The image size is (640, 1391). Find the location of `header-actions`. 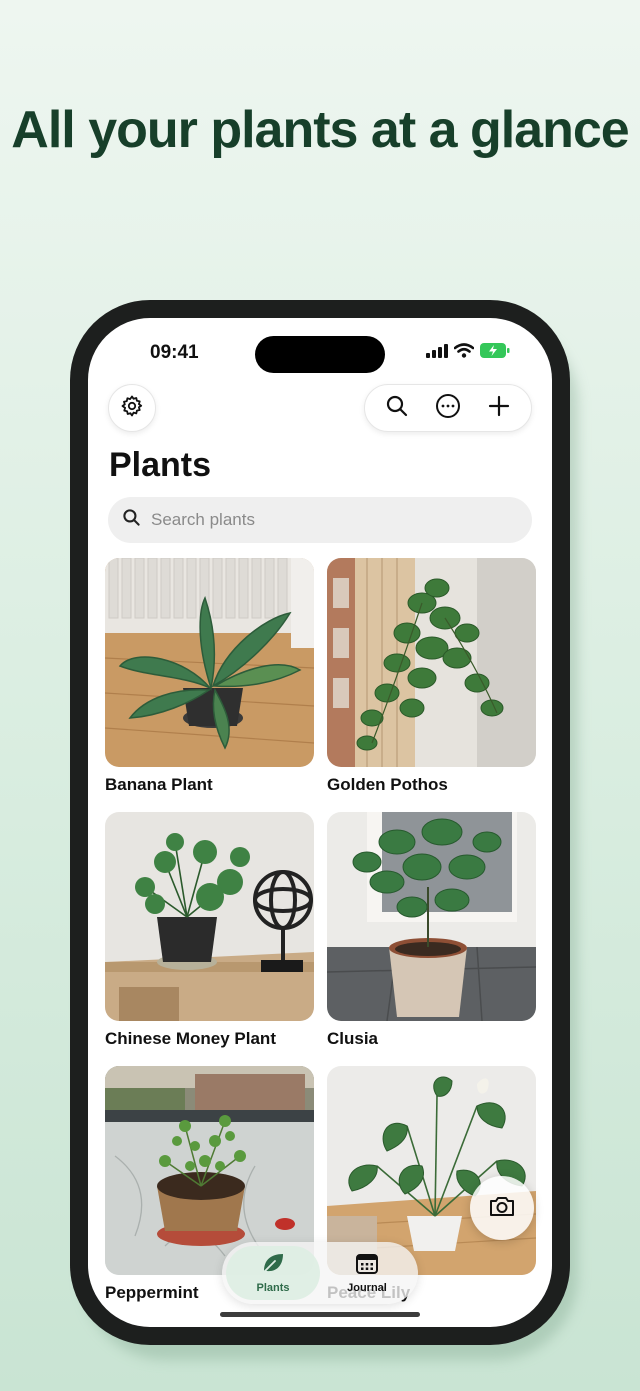

header-actions is located at coordinates (448, 408).